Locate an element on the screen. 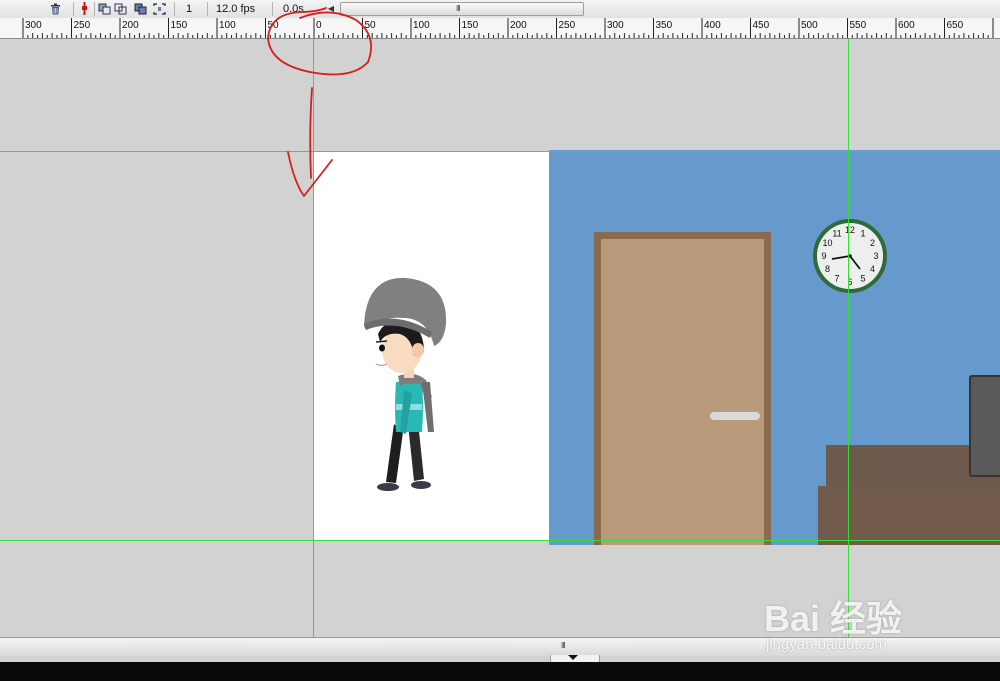 The image size is (1000, 681). clock-numeral: 9 is located at coordinates (823, 256).